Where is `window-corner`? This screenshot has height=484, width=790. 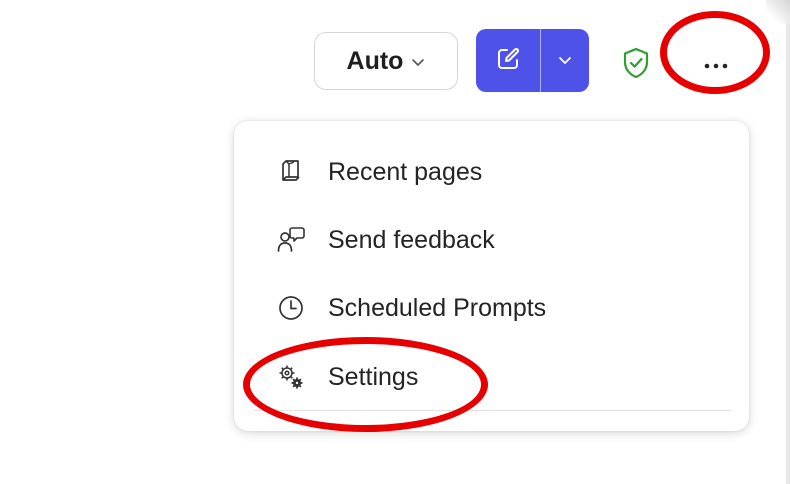
window-corner is located at coordinates (778, 12).